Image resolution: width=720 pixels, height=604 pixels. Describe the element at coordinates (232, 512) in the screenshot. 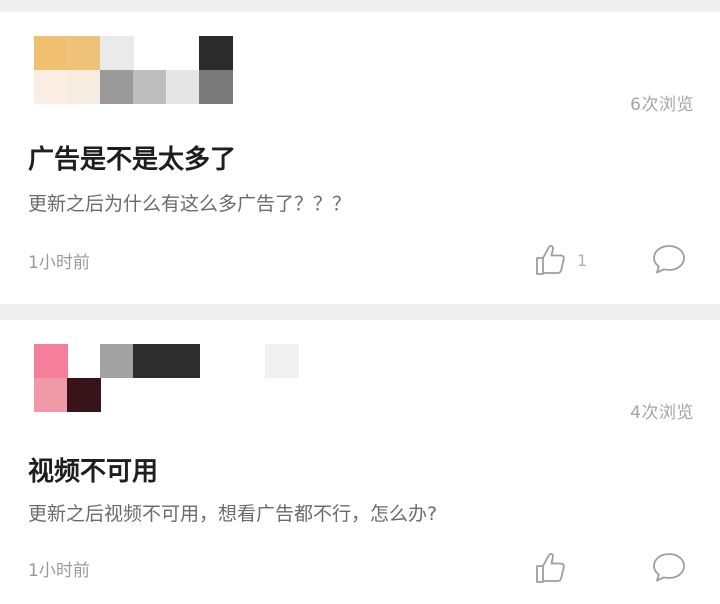

I see `post-body: 更新之后视频不可用，想看广告都不行，怎么办?` at that location.